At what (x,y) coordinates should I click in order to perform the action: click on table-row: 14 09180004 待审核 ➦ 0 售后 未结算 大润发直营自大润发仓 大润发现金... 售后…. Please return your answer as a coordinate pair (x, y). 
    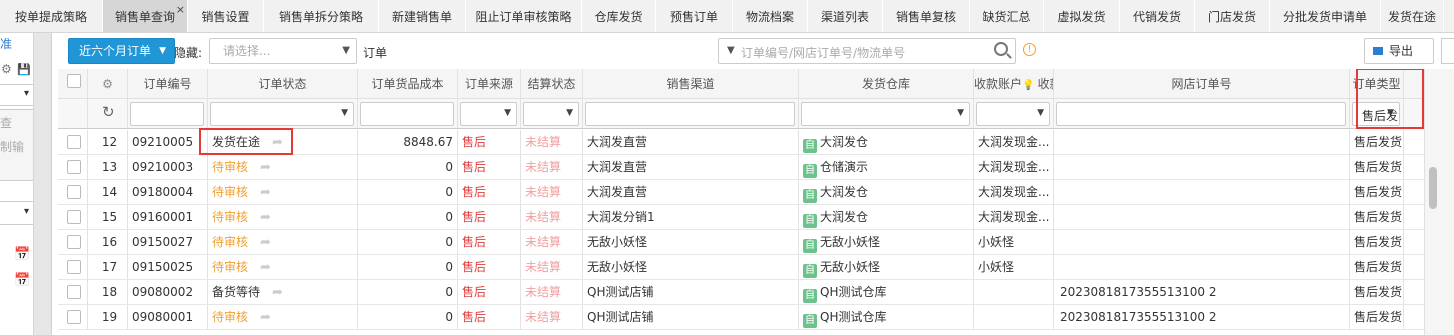
    Looking at the image, I should click on (741, 192).